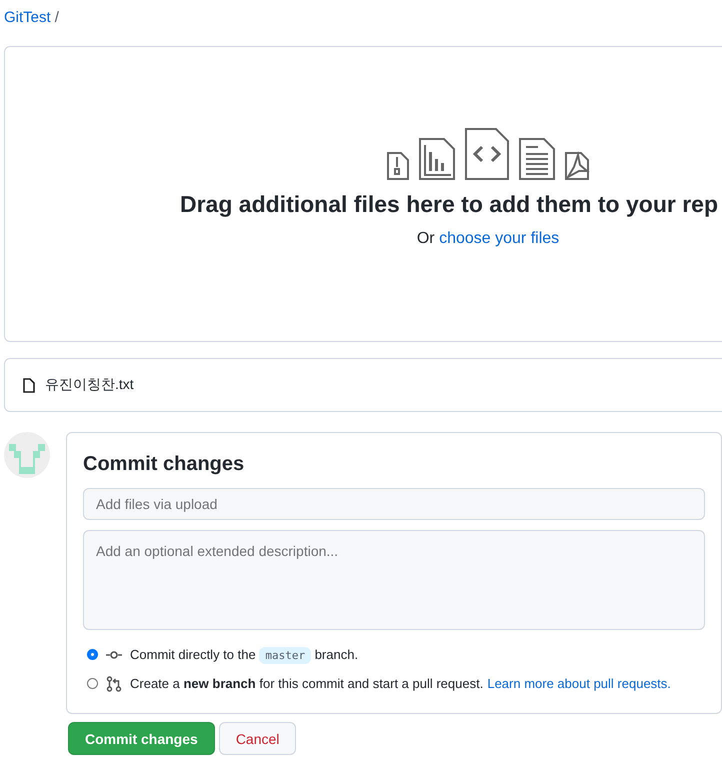 This screenshot has width=722, height=771. What do you see at coordinates (449, 204) in the screenshot?
I see `drop-heading: Drag additional files here to add them to your rep` at bounding box center [449, 204].